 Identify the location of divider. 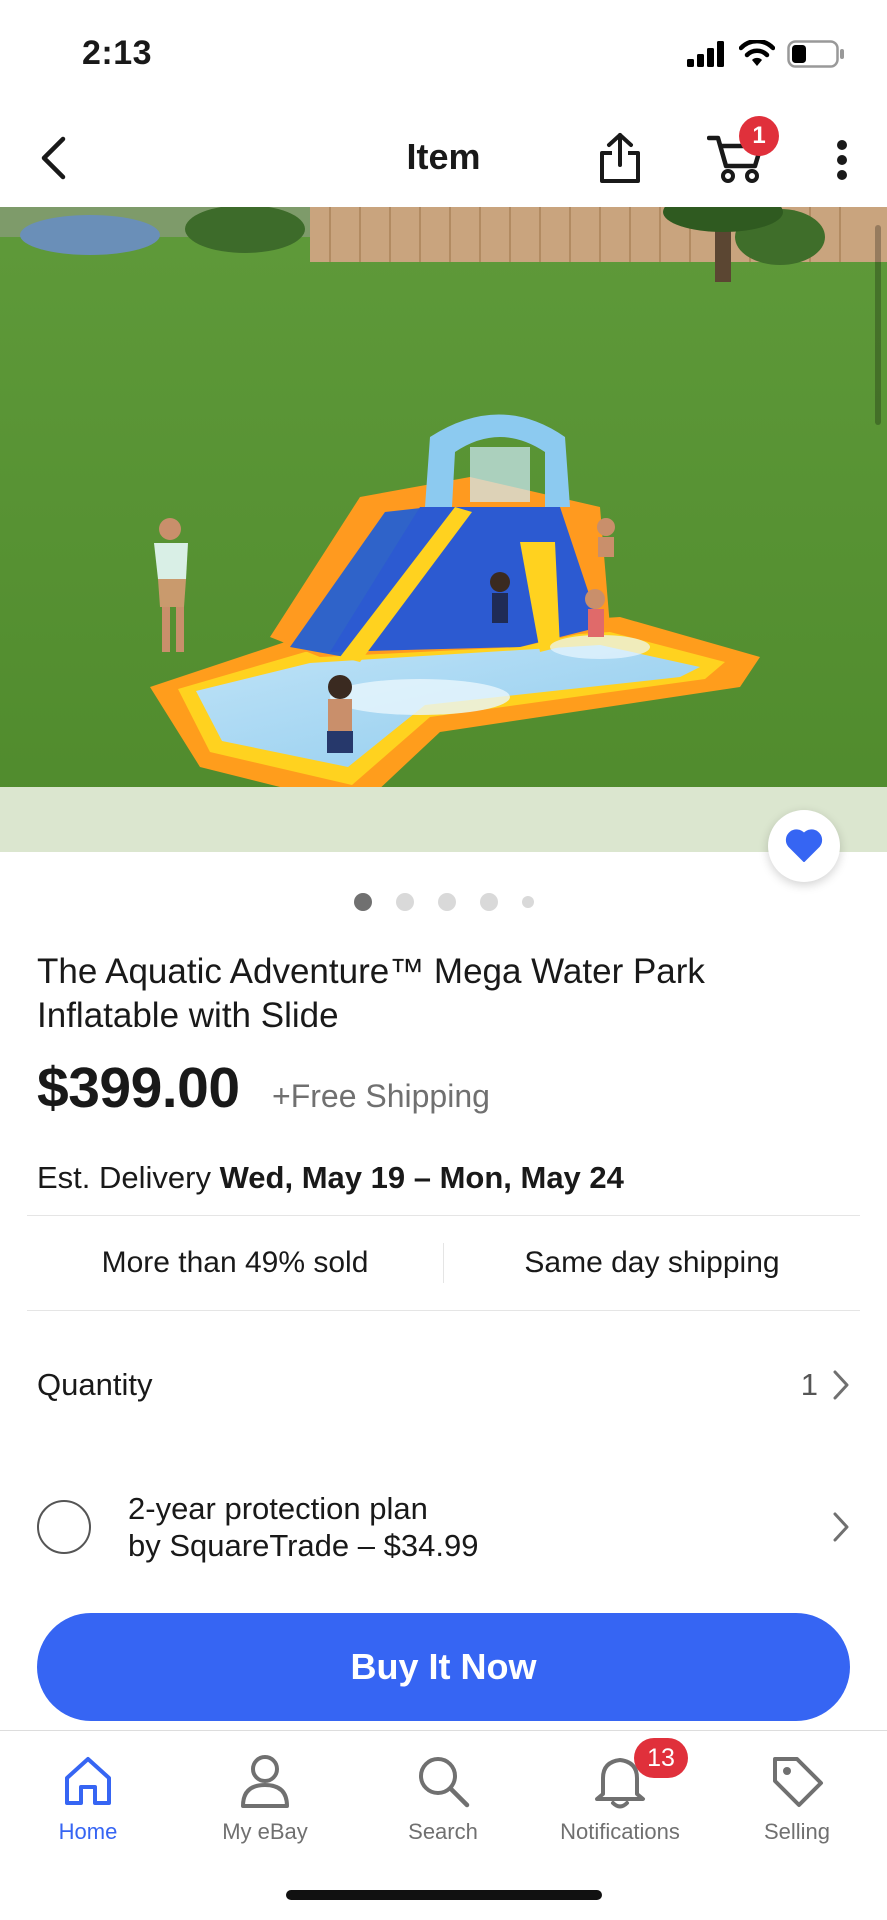
(443, 1310).